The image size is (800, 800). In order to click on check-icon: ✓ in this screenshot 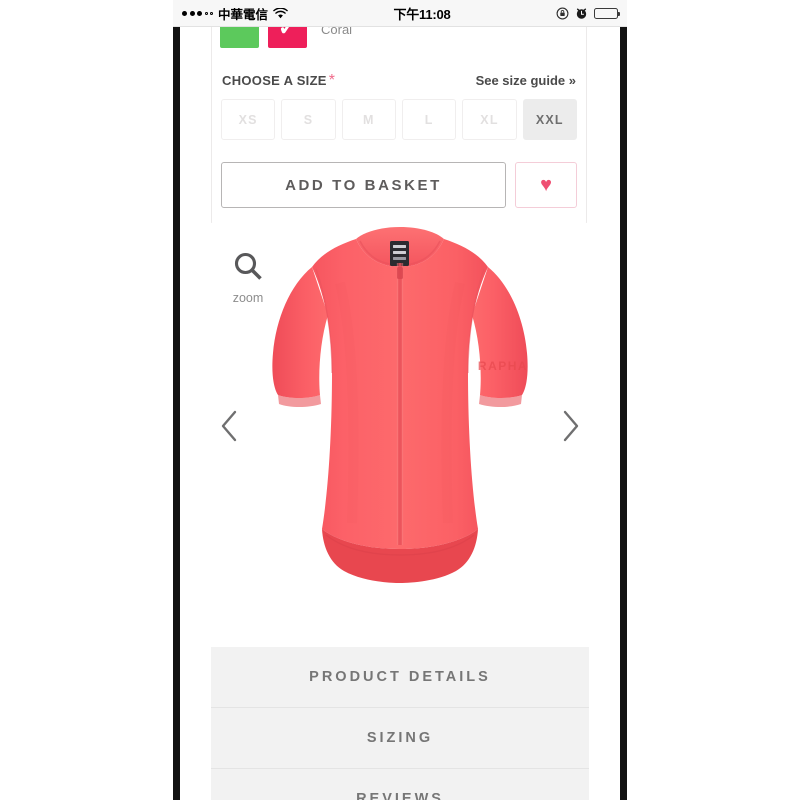, I will do `click(287, 33)`.